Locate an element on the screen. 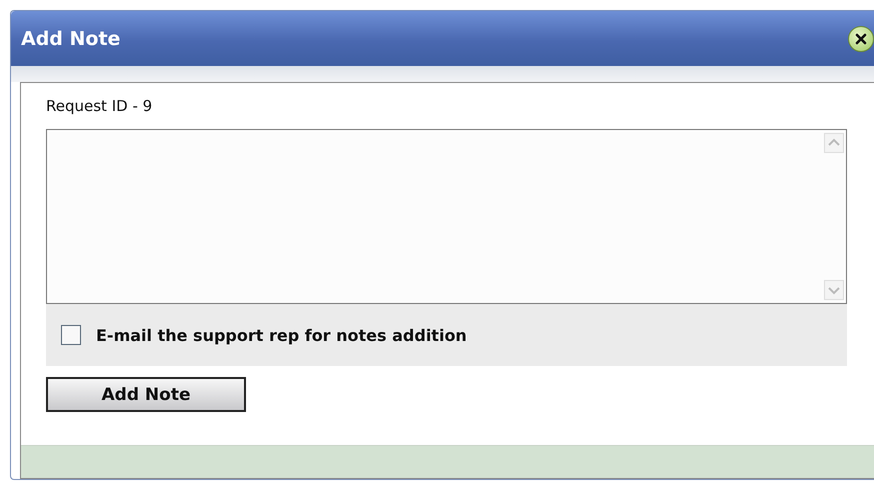  email-option-label: E-mail the support rep for notes addition is located at coordinates (281, 335).